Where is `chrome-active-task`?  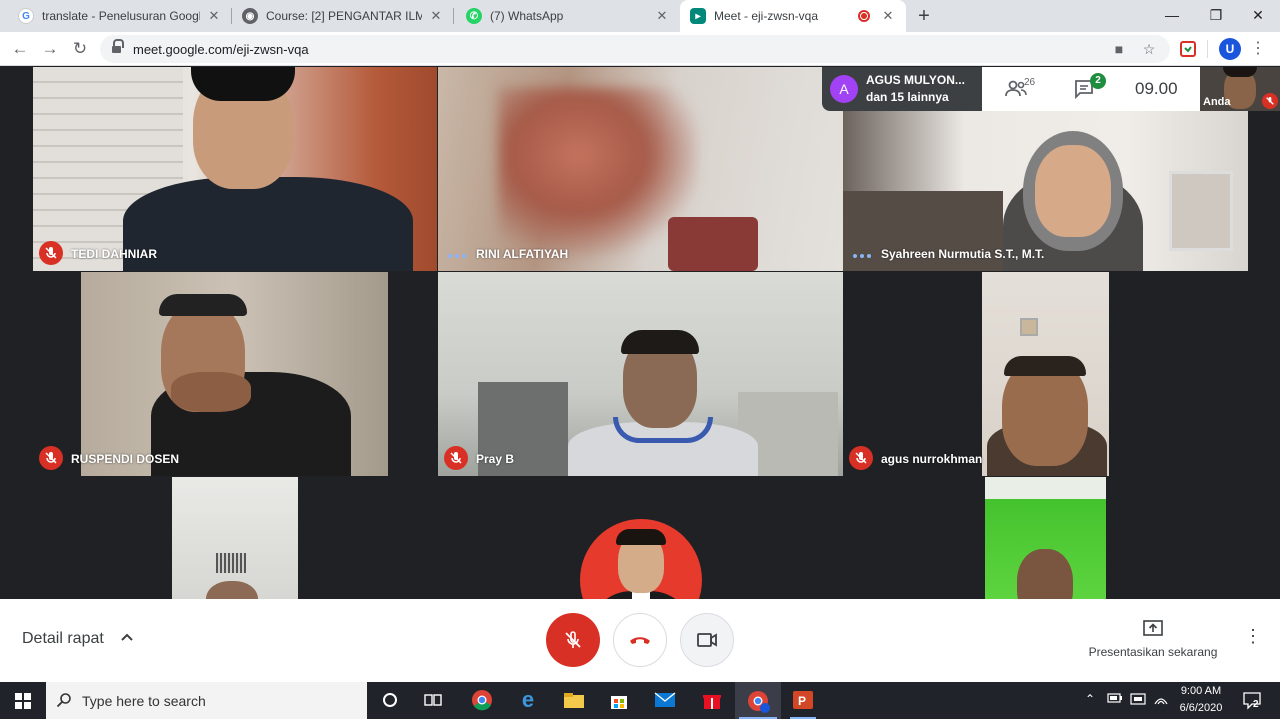
chrome-active-task is located at coordinates (758, 700).